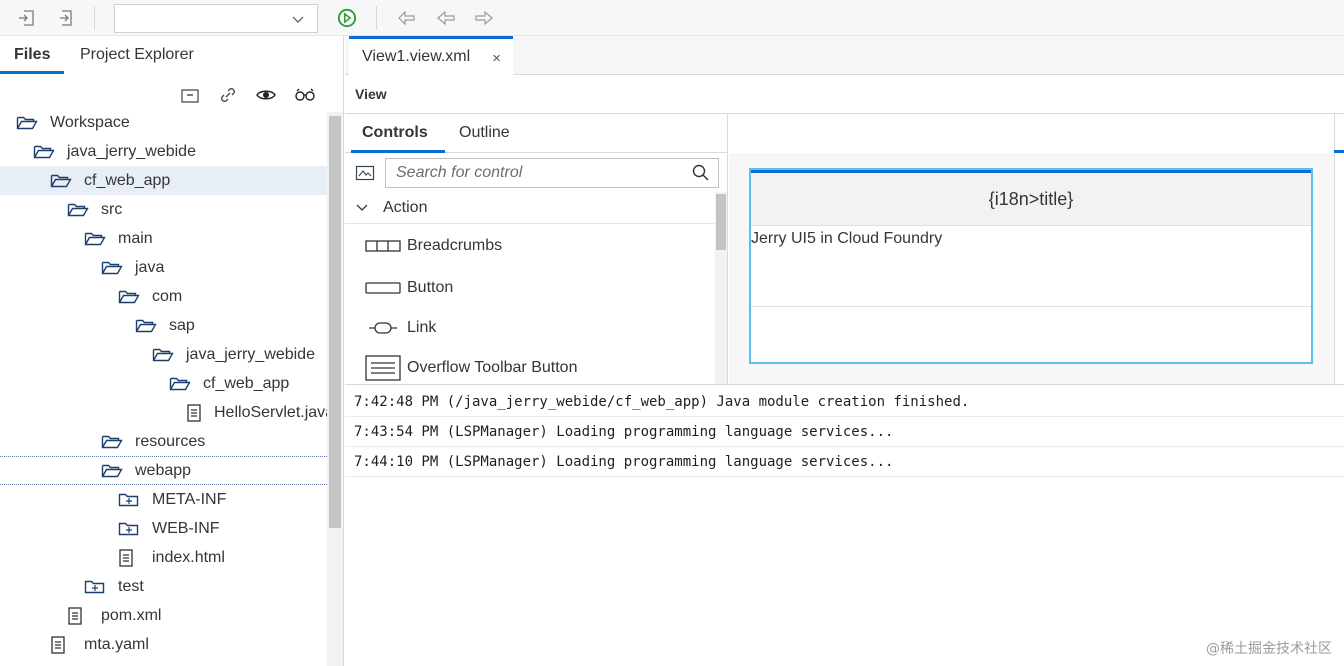  I want to click on control-label: Link, so click(422, 327).